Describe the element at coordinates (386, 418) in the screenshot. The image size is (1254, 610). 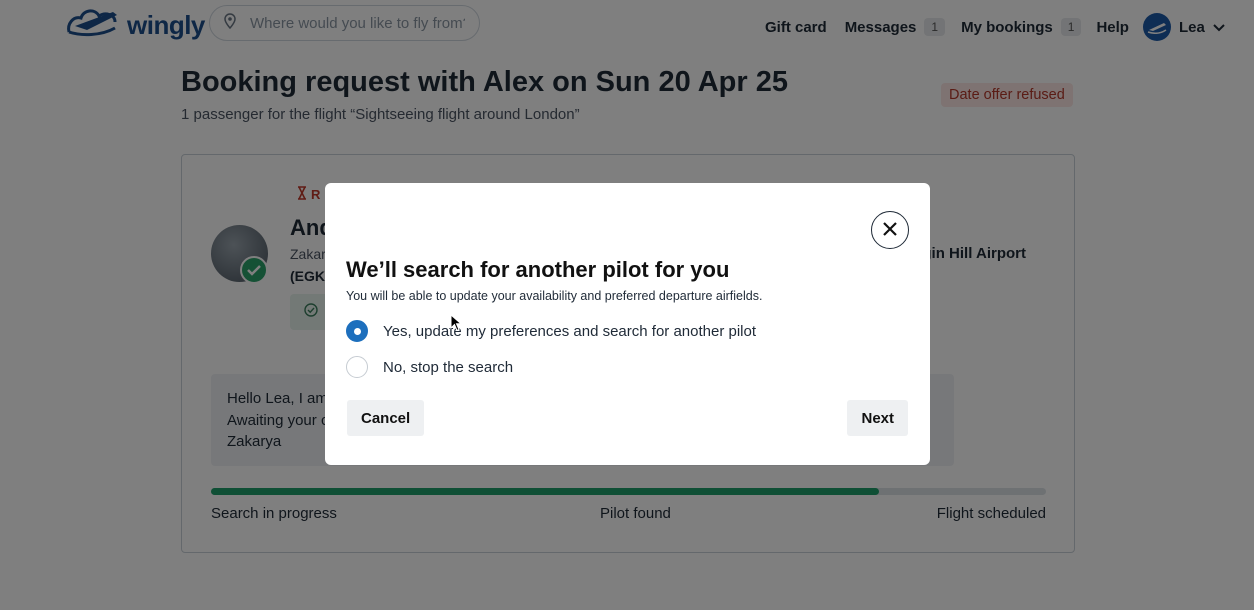
I see `cancel-button: Cancel` at that location.